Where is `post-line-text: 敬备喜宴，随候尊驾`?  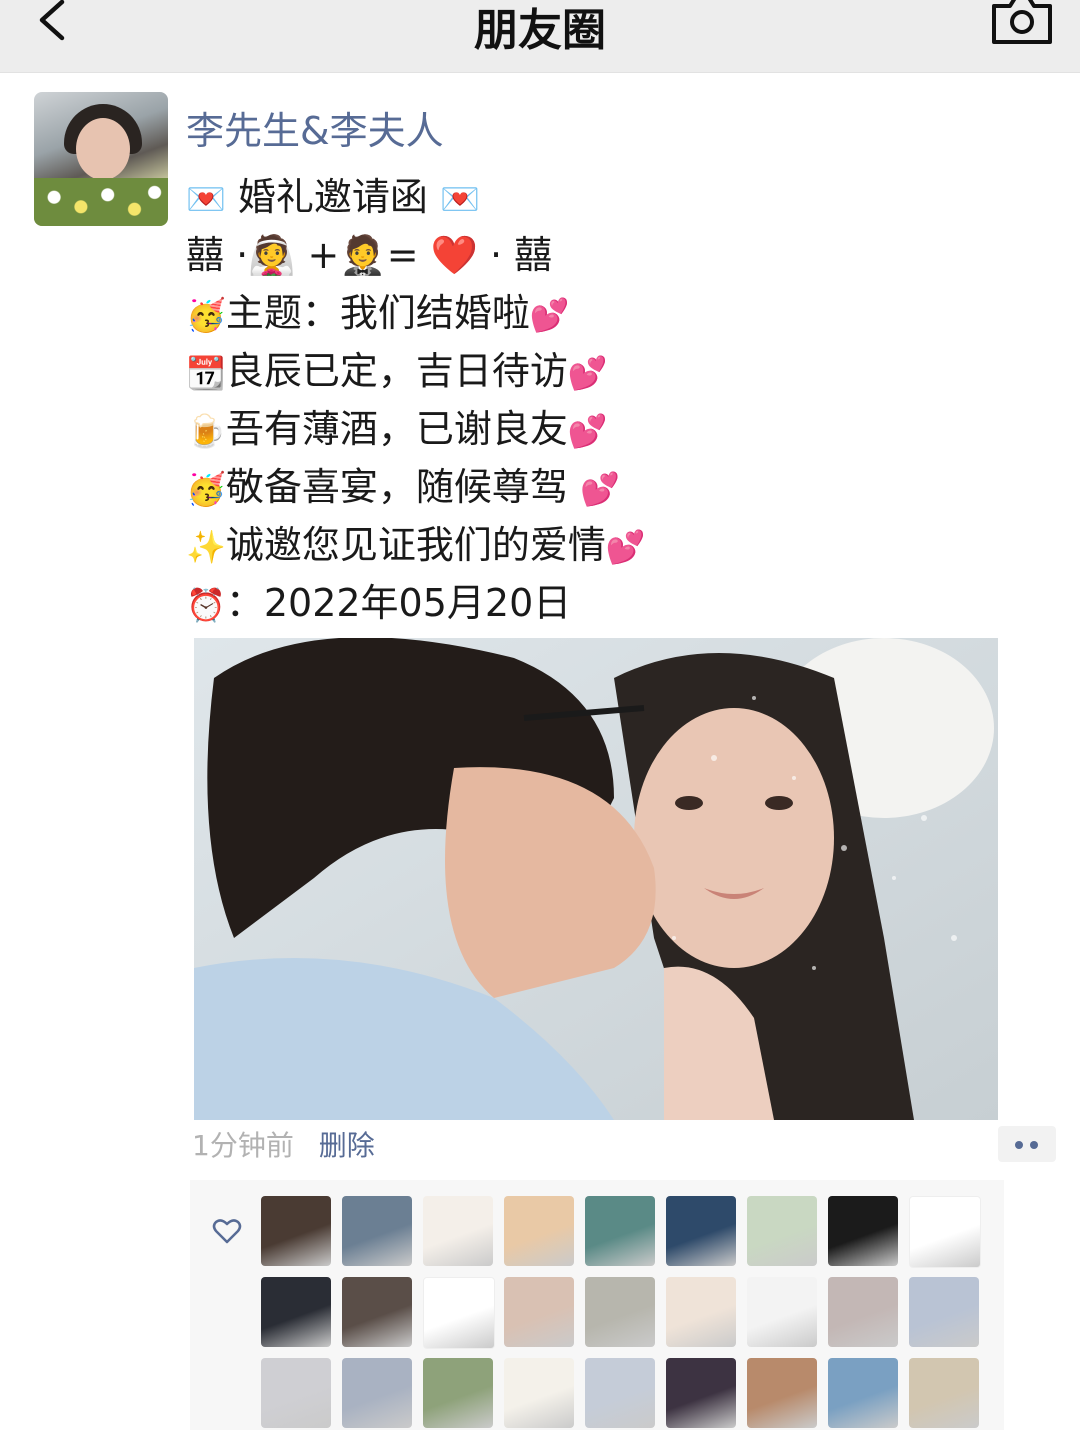 post-line-text: 敬备喜宴，随候尊驾 is located at coordinates (402, 487).